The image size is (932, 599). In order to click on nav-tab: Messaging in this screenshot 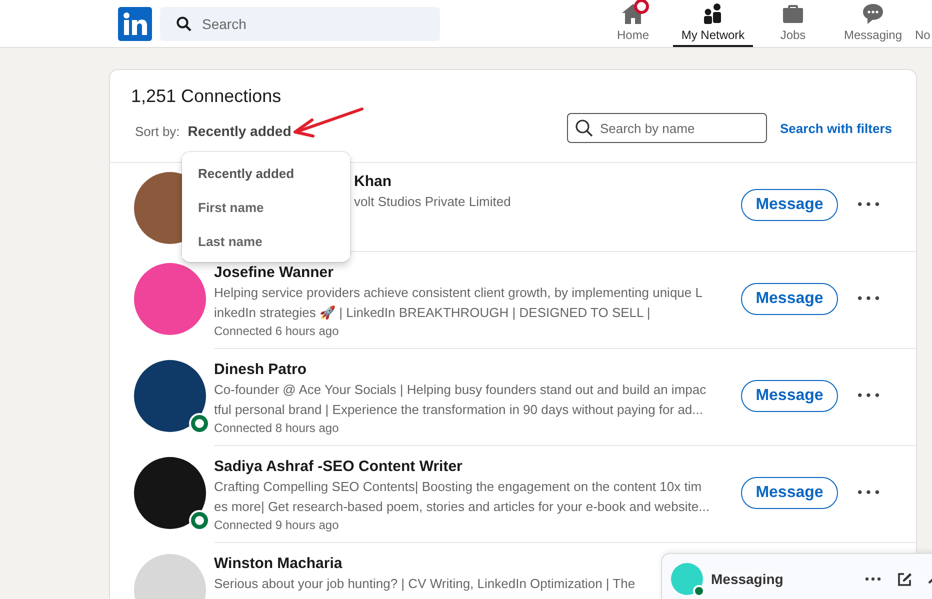, I will do `click(873, 23)`.